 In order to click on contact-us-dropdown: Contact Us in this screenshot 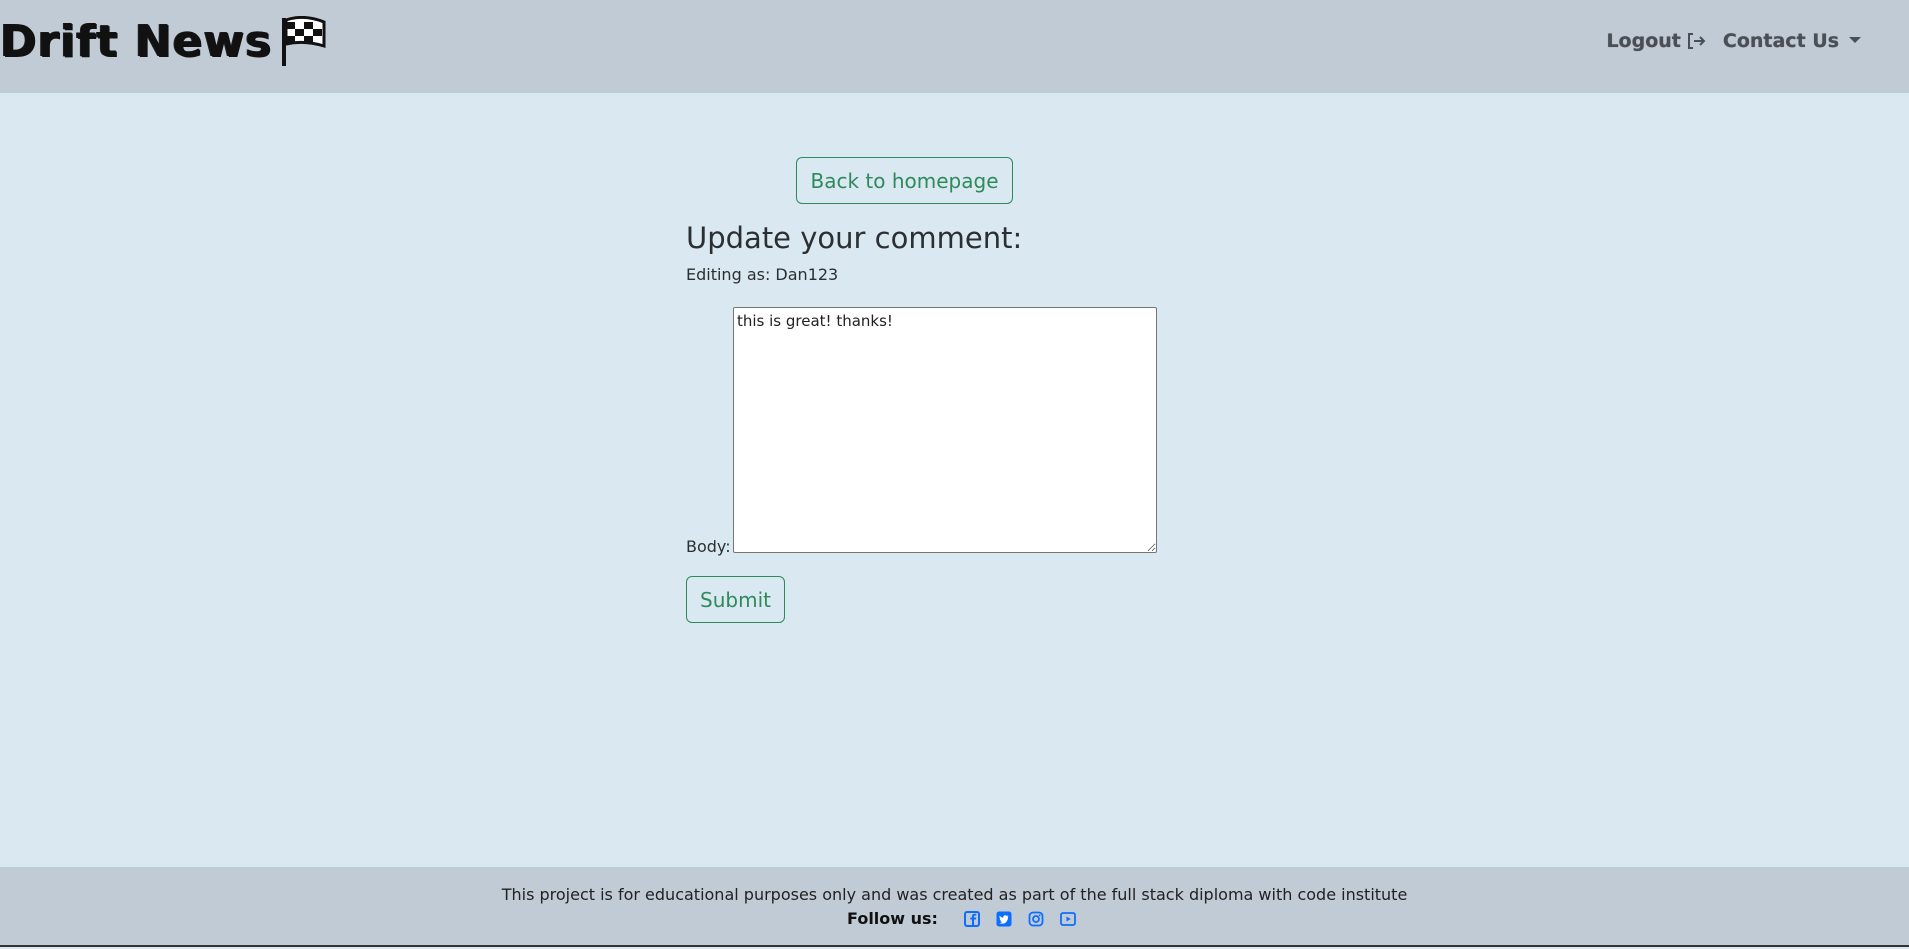, I will do `click(1792, 41)`.